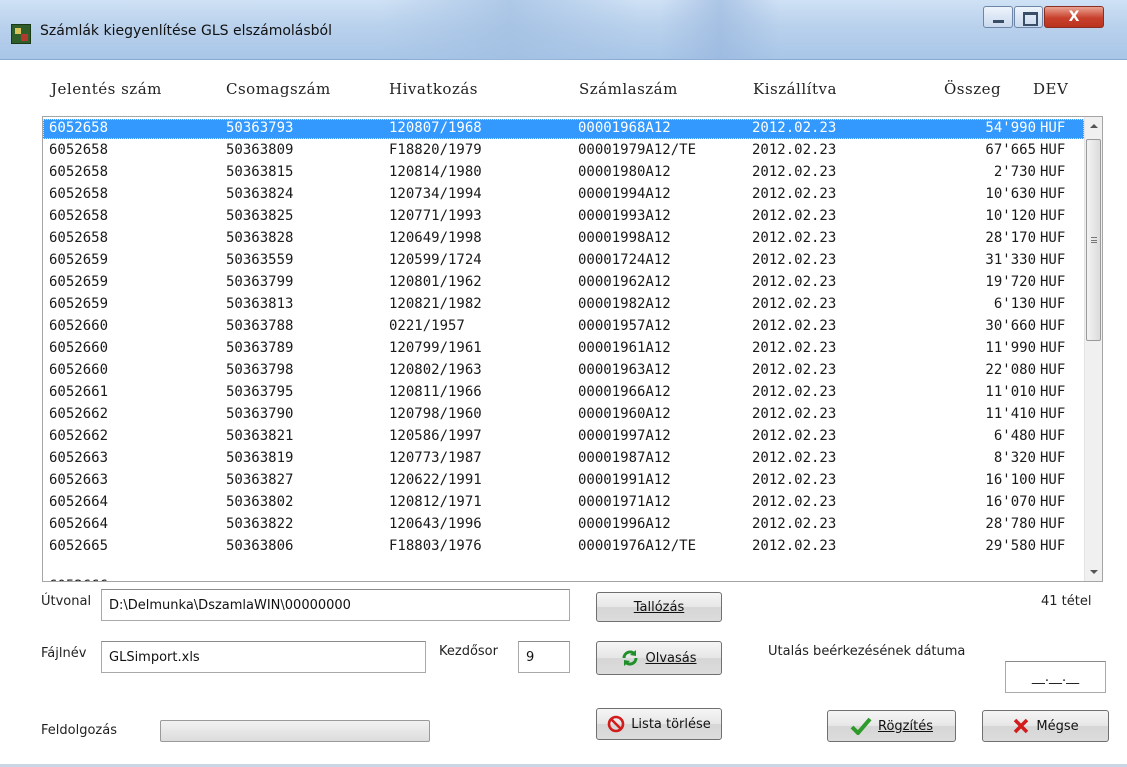 The width and height of the screenshot is (1127, 767). Describe the element at coordinates (659, 724) in the screenshot. I see `clear-list-button: Lista törlése` at that location.